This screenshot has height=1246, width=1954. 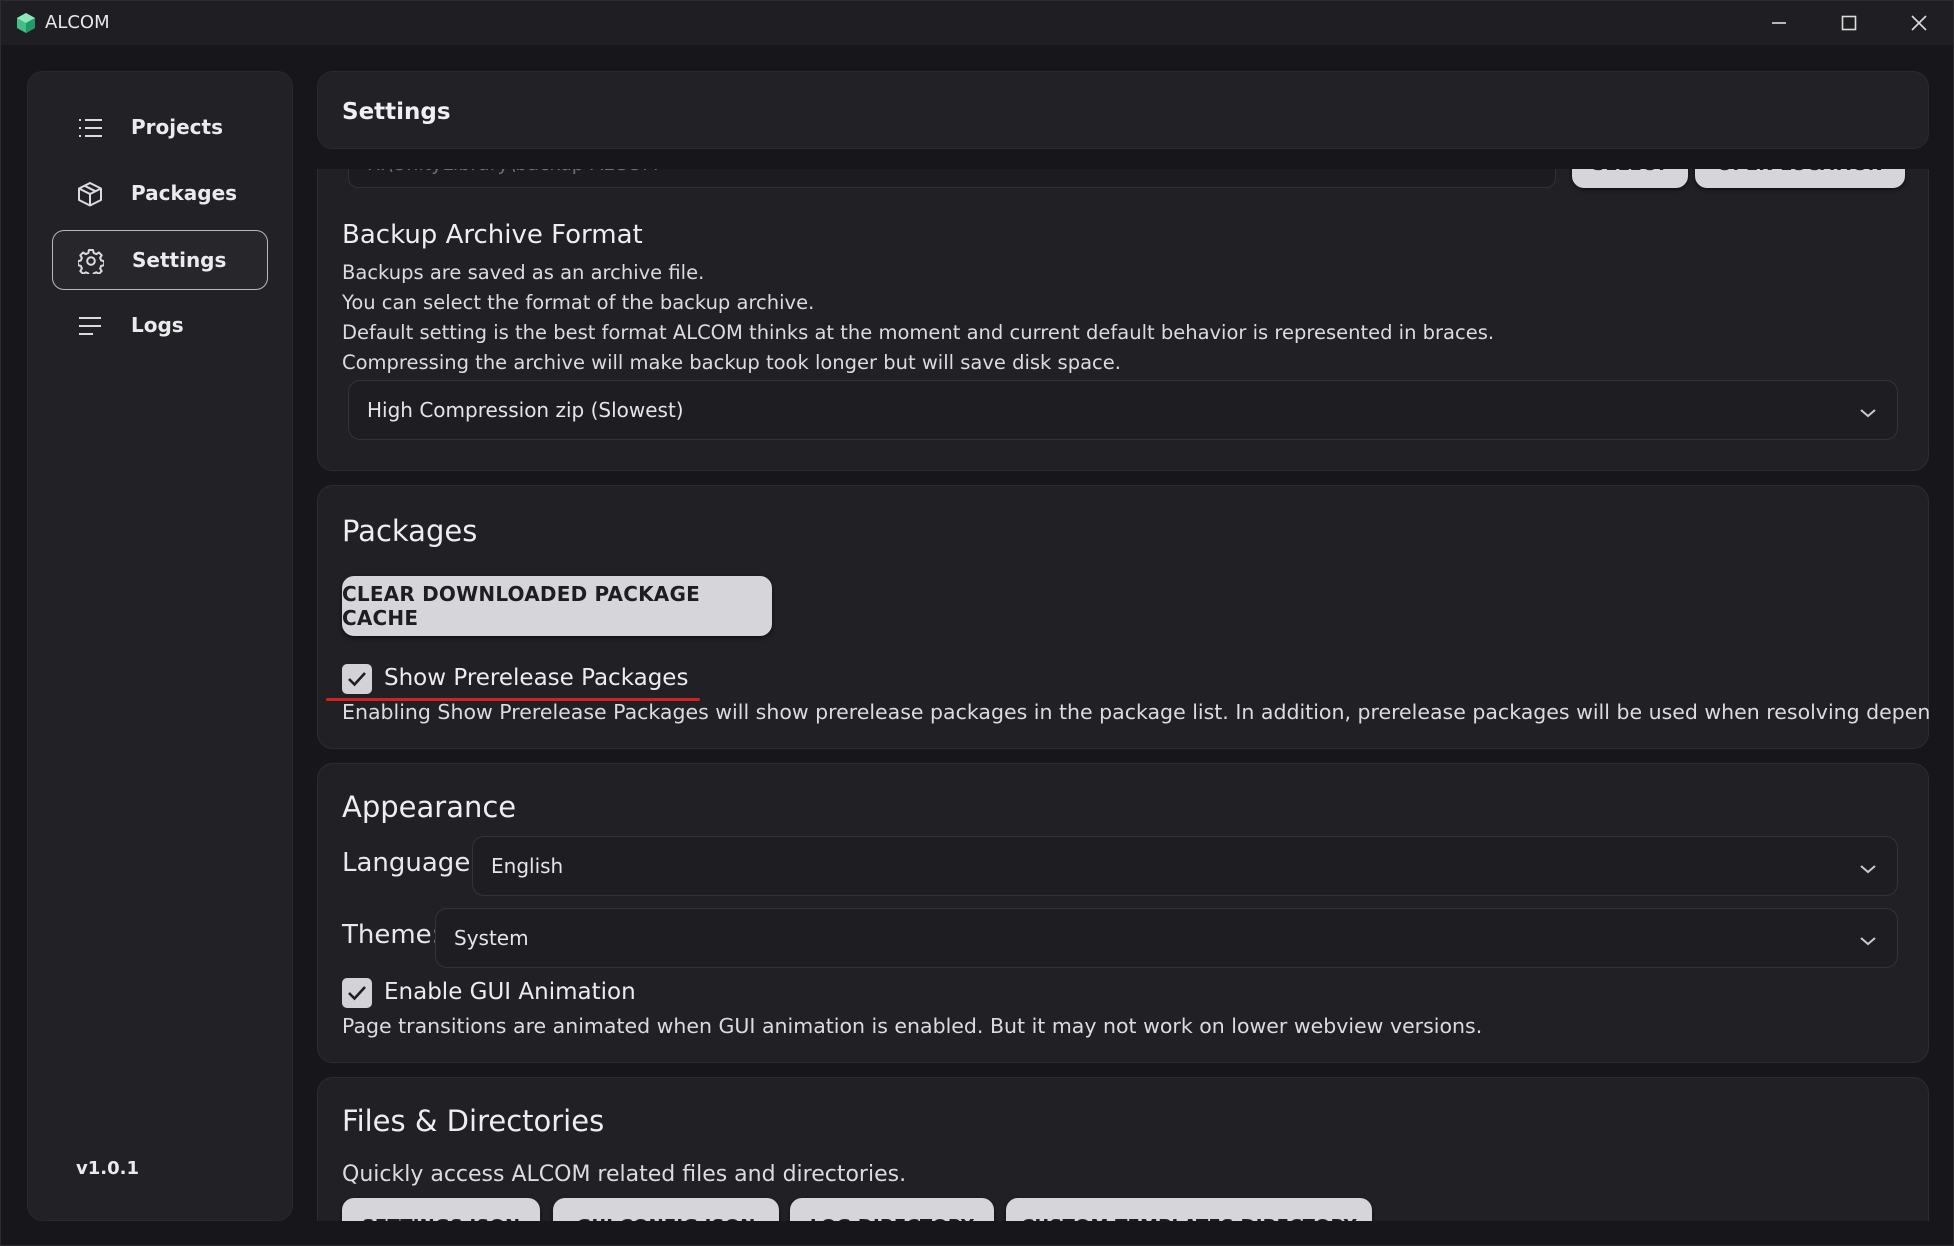 I want to click on alcom-logo-icon, so click(x=26, y=23).